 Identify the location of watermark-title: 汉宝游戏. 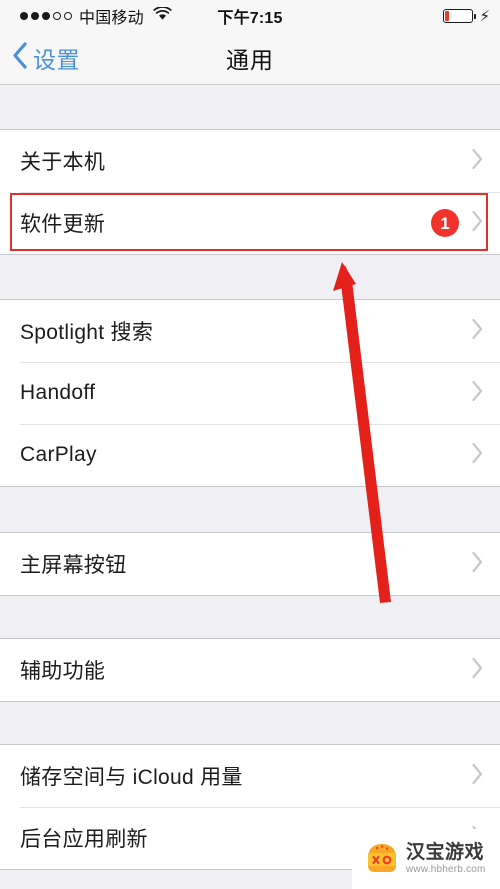
(445, 853).